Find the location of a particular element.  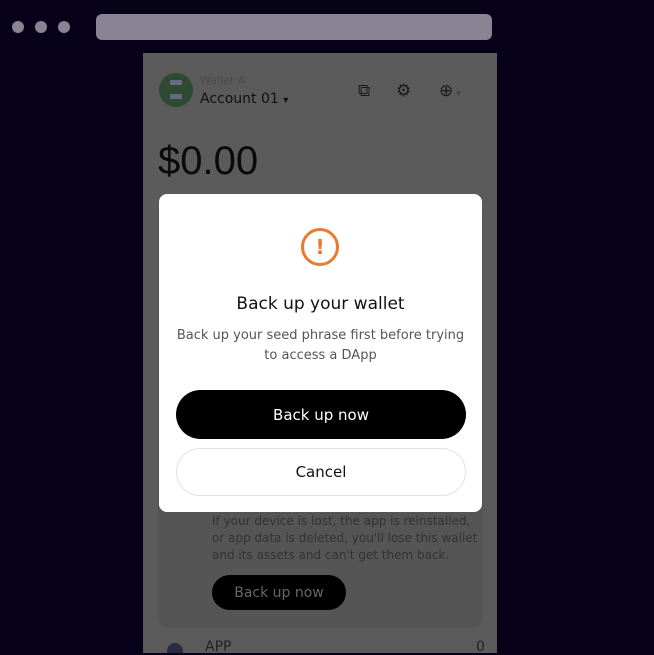

address-bar is located at coordinates (294, 27).